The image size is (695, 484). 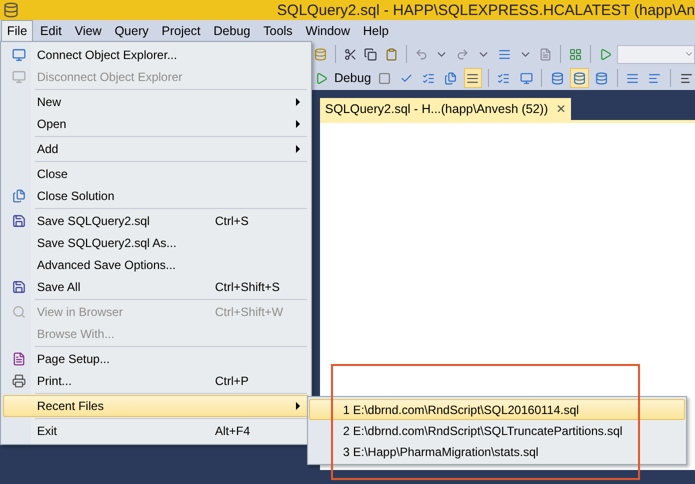 I want to click on menu-item: Print... Ctrl+P, so click(x=156, y=381).